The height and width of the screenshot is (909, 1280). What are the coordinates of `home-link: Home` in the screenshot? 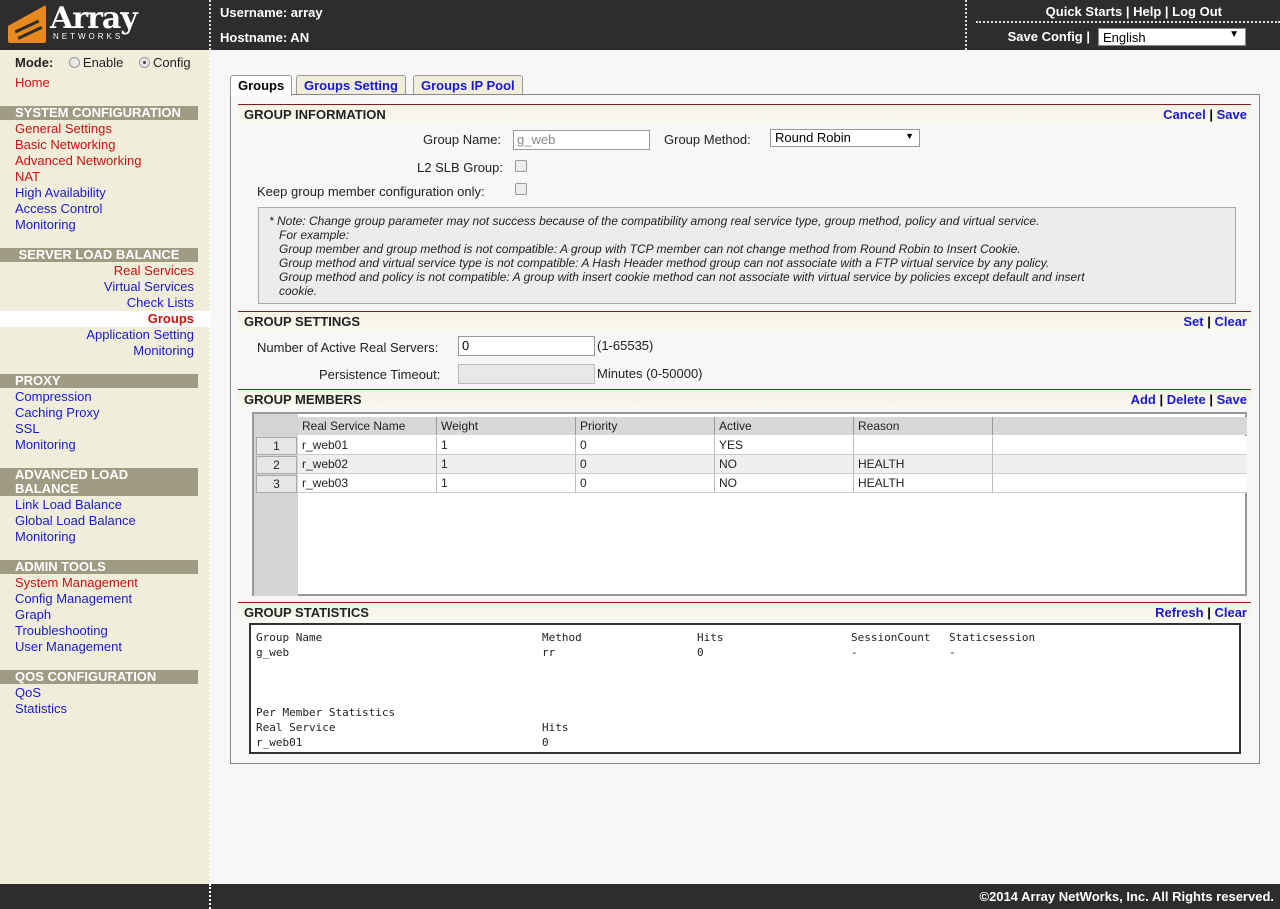 It's located at (32, 83).